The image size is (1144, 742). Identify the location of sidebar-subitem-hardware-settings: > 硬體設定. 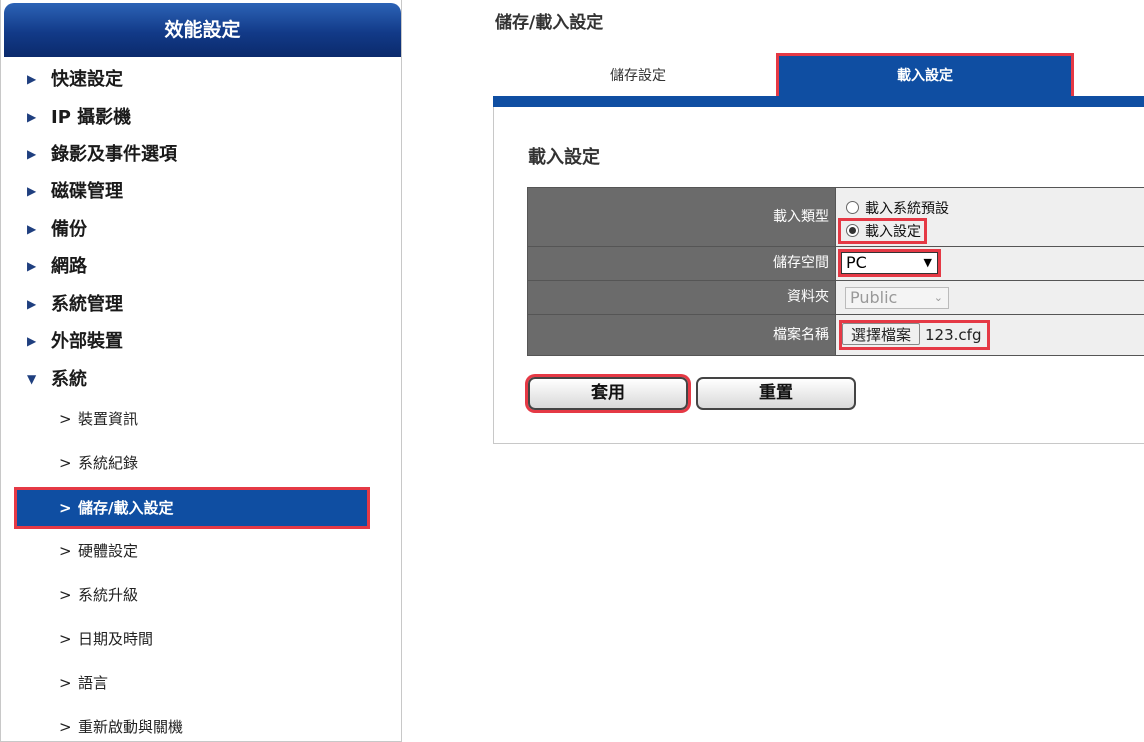
(98, 551).